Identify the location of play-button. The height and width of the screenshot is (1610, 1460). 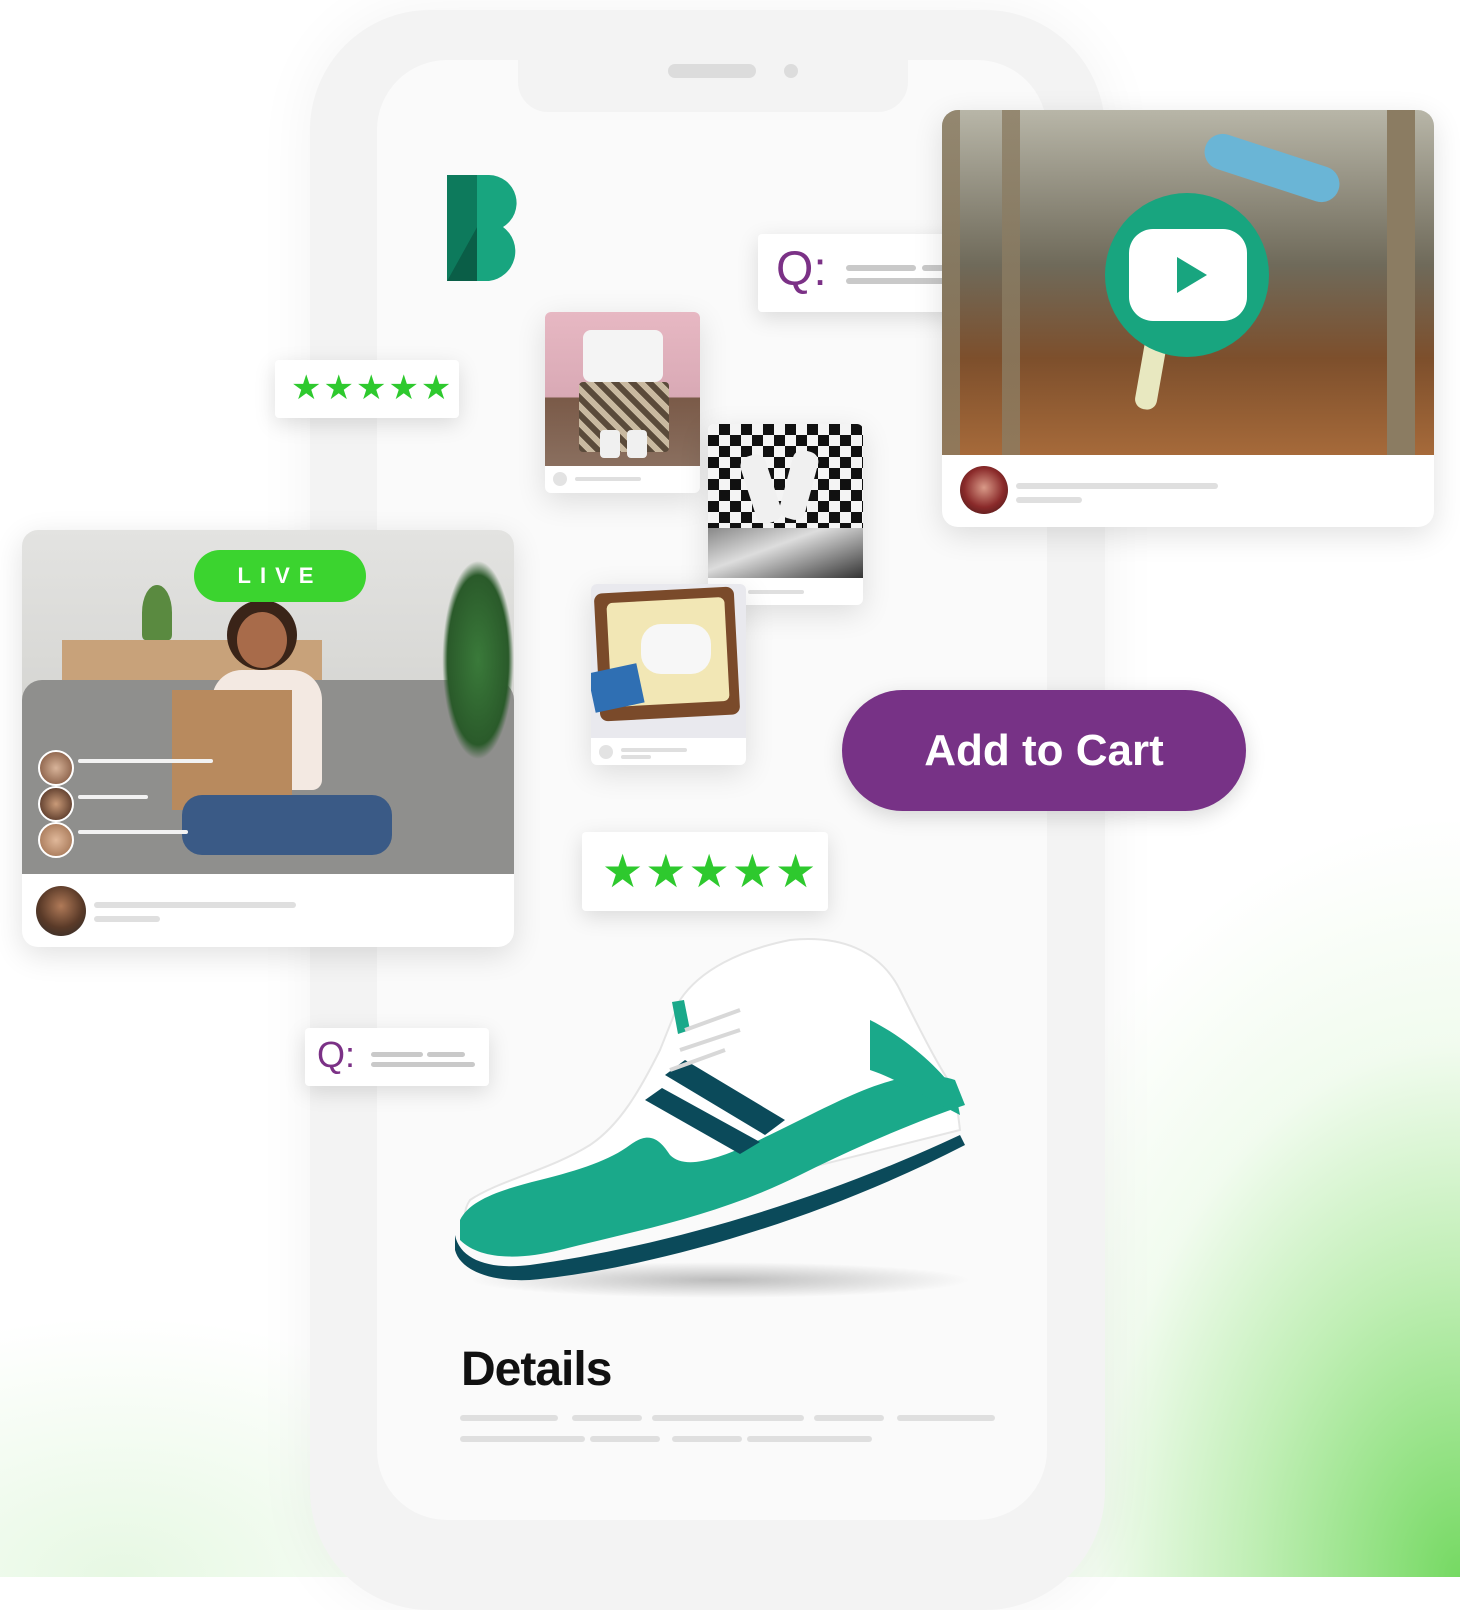
(1187, 275).